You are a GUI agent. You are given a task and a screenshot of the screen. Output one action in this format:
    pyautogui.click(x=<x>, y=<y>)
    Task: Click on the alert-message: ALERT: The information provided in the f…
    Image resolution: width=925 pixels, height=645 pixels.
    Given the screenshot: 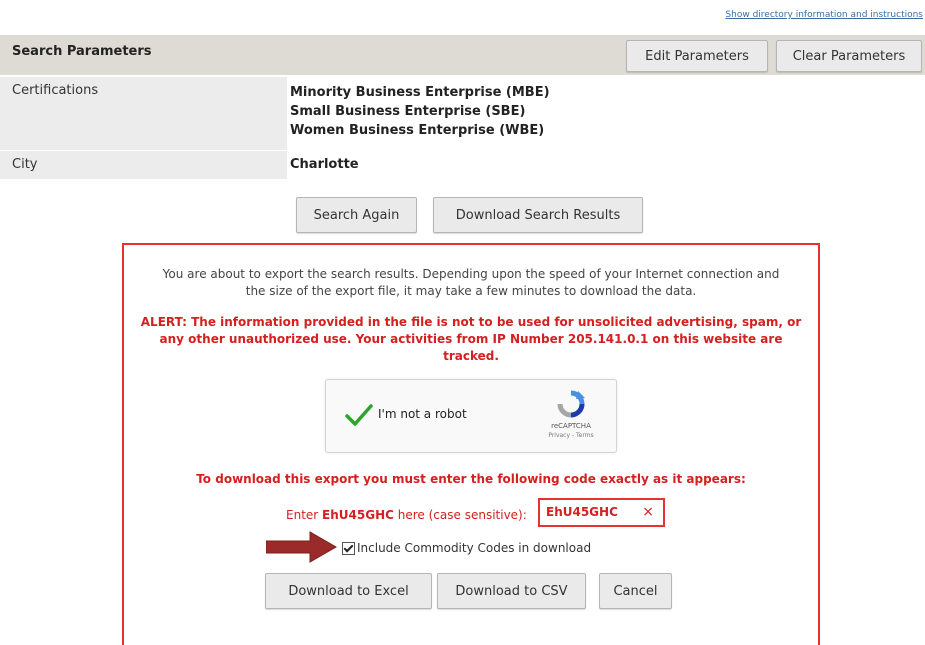 What is the action you would take?
    pyautogui.click(x=471, y=339)
    